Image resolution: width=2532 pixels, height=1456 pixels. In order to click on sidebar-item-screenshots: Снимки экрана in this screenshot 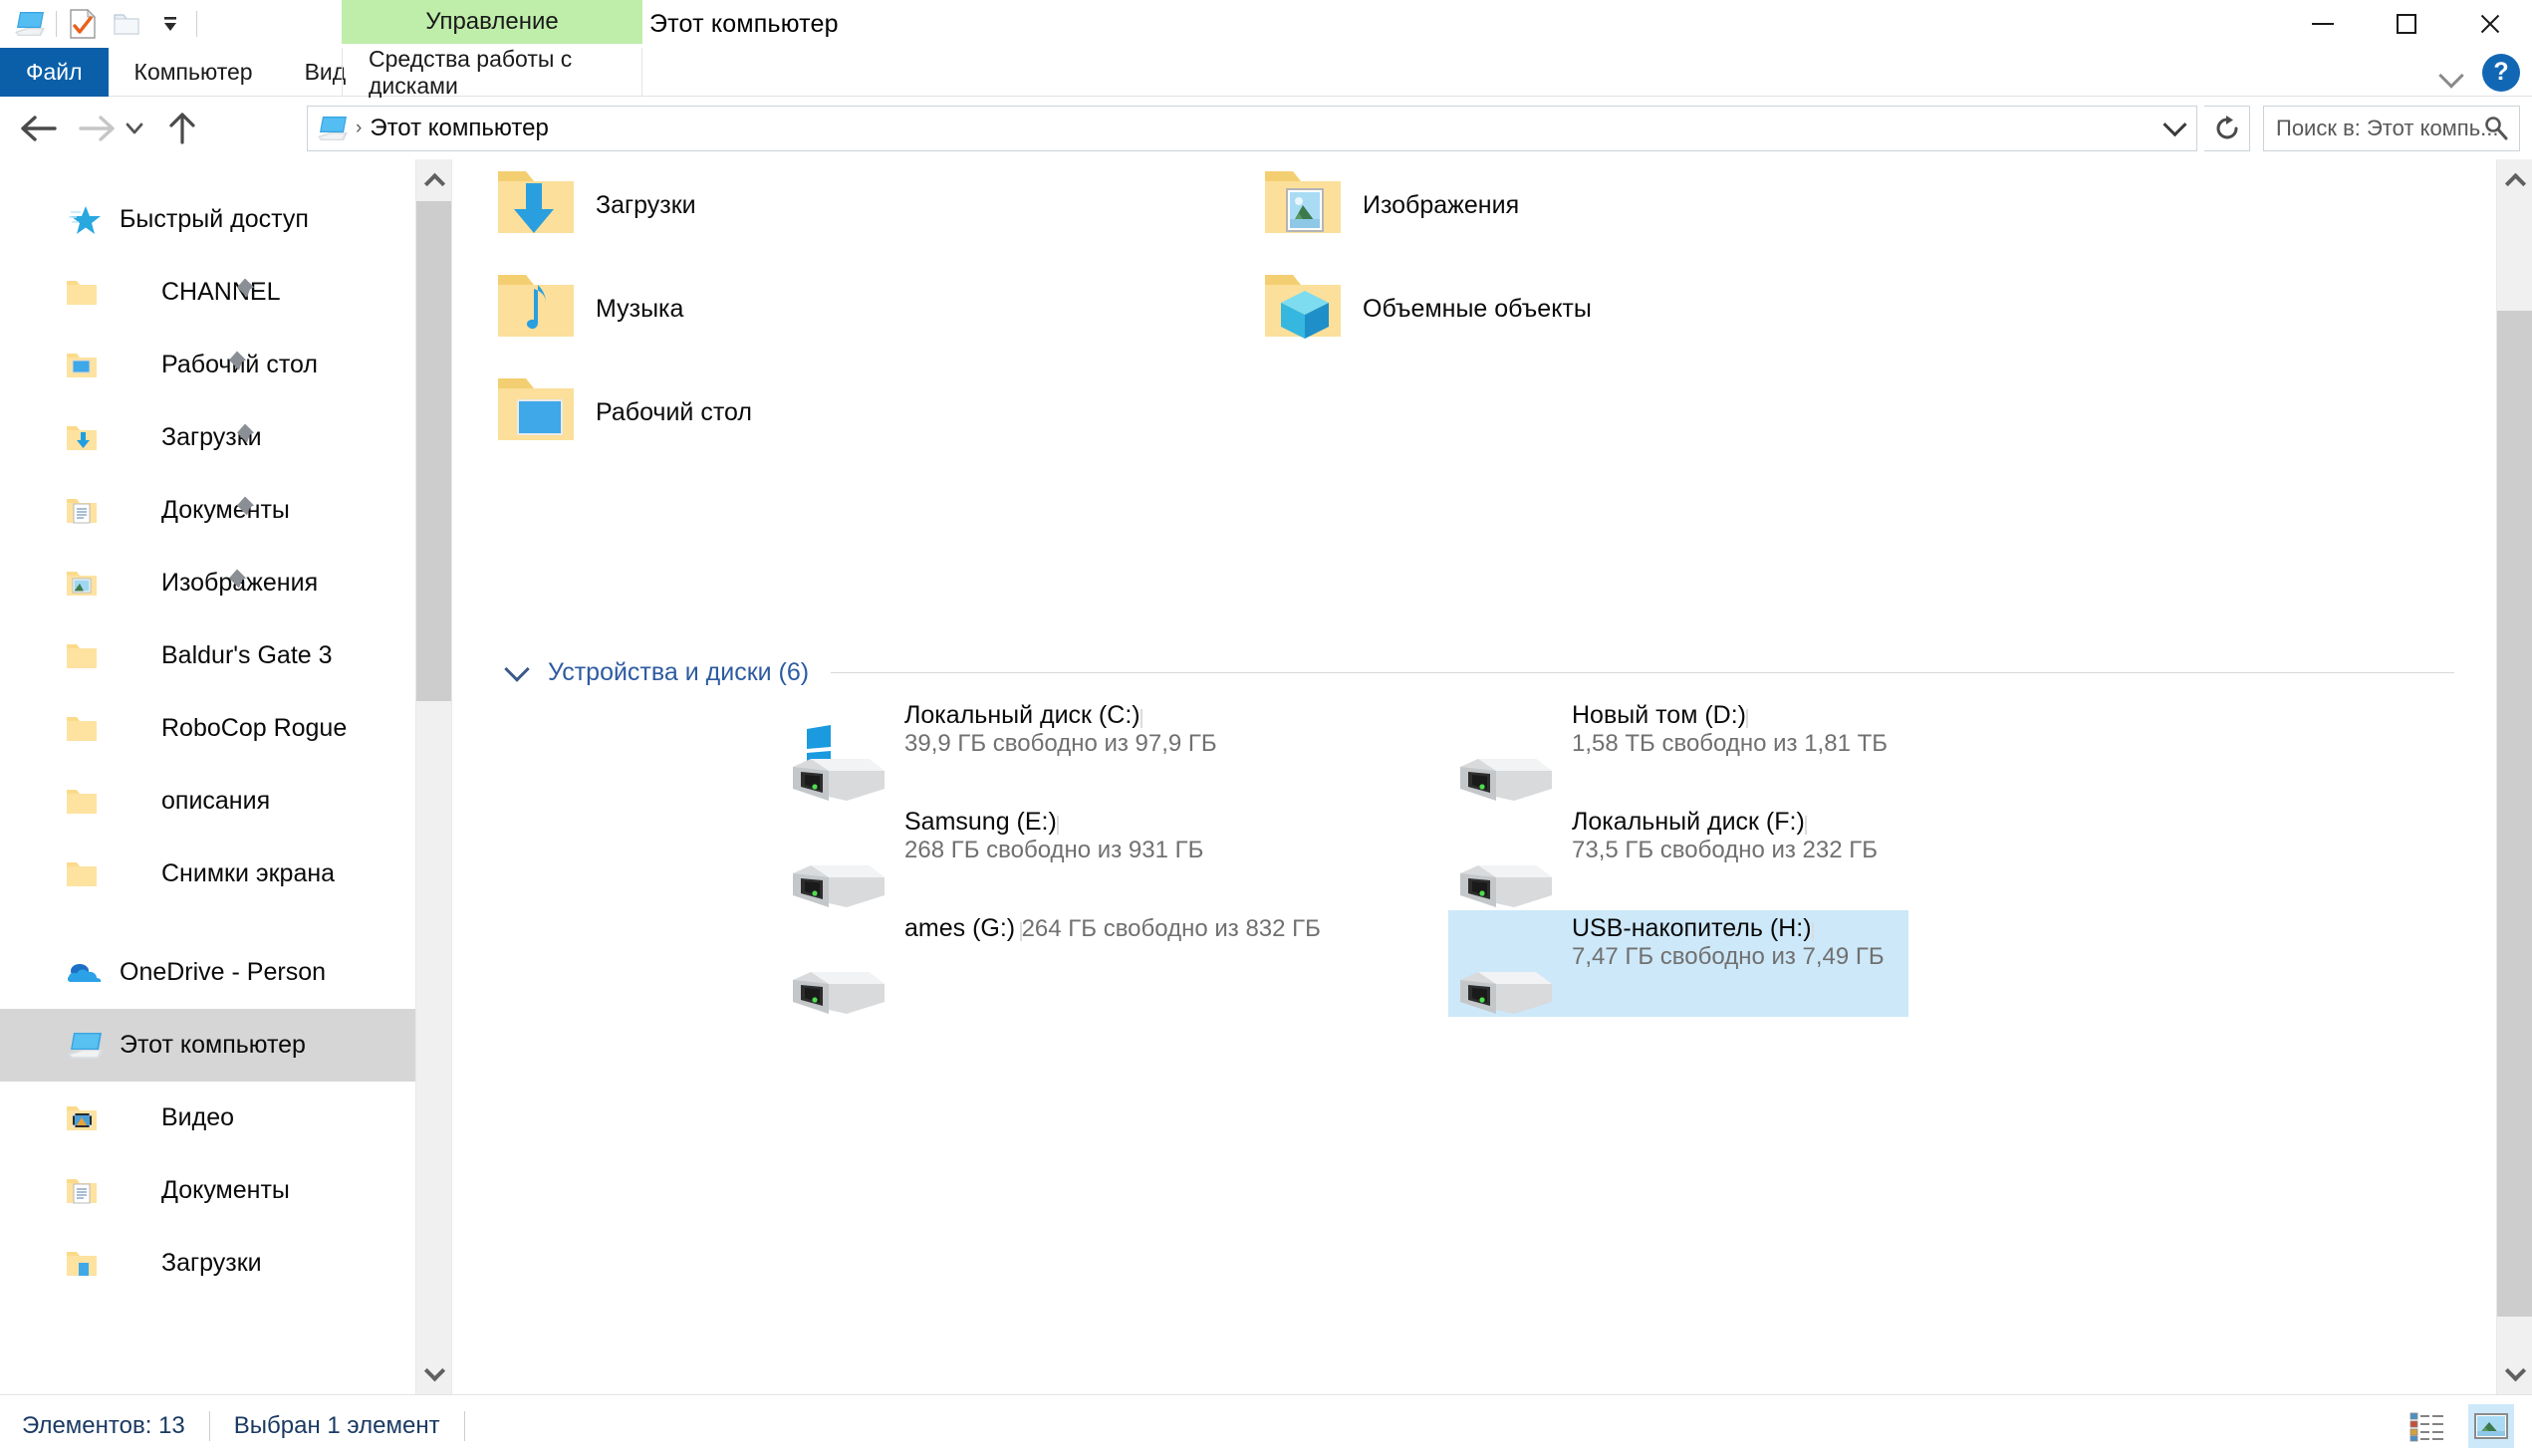, I will do `click(207, 874)`.